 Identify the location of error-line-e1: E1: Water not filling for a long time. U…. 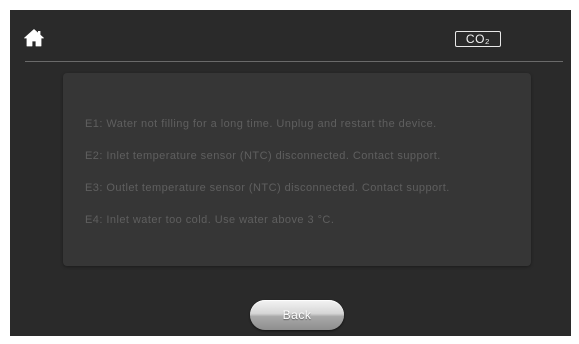
(261, 124).